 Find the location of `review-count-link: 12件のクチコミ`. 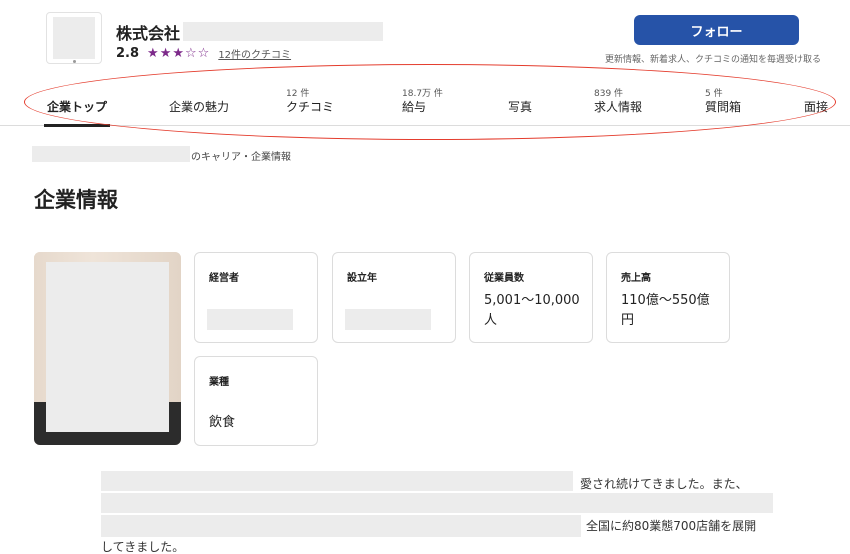

review-count-link: 12件のクチコミ is located at coordinates (254, 53).